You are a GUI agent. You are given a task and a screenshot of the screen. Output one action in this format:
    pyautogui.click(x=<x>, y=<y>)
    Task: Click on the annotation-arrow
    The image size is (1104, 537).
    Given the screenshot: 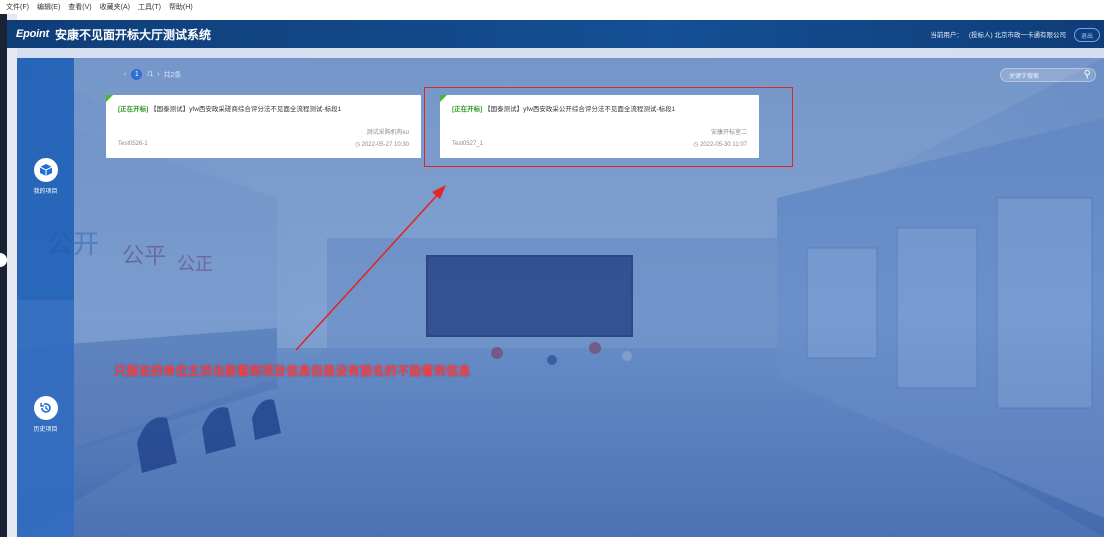 What is the action you would take?
    pyautogui.click(x=370, y=268)
    